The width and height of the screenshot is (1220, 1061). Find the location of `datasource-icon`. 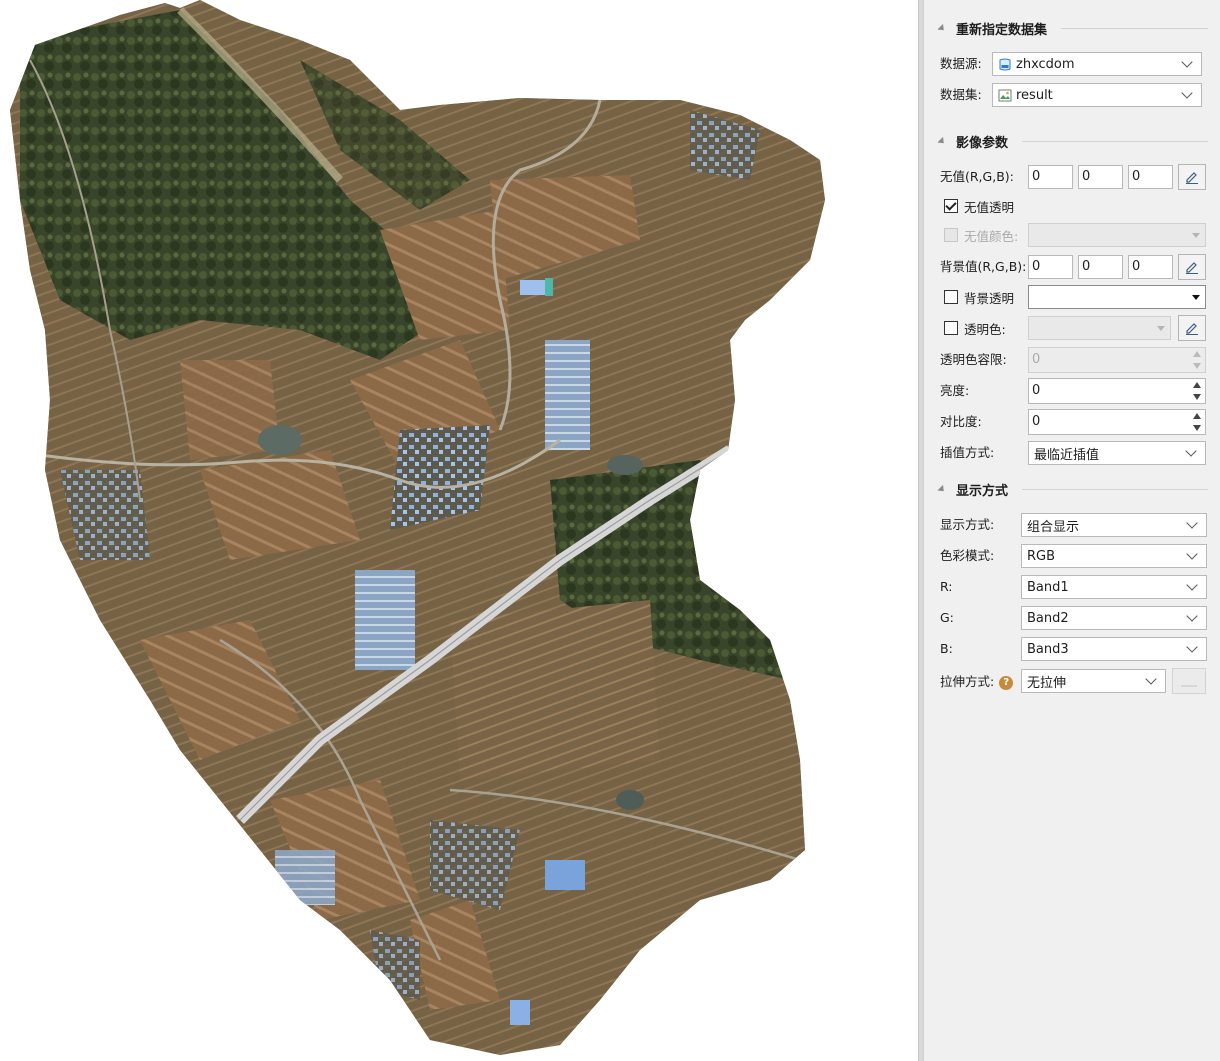

datasource-icon is located at coordinates (1005, 64).